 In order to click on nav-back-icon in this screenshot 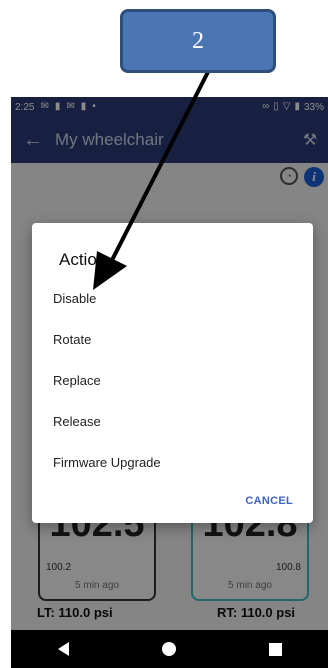, I will do `click(63, 649)`.